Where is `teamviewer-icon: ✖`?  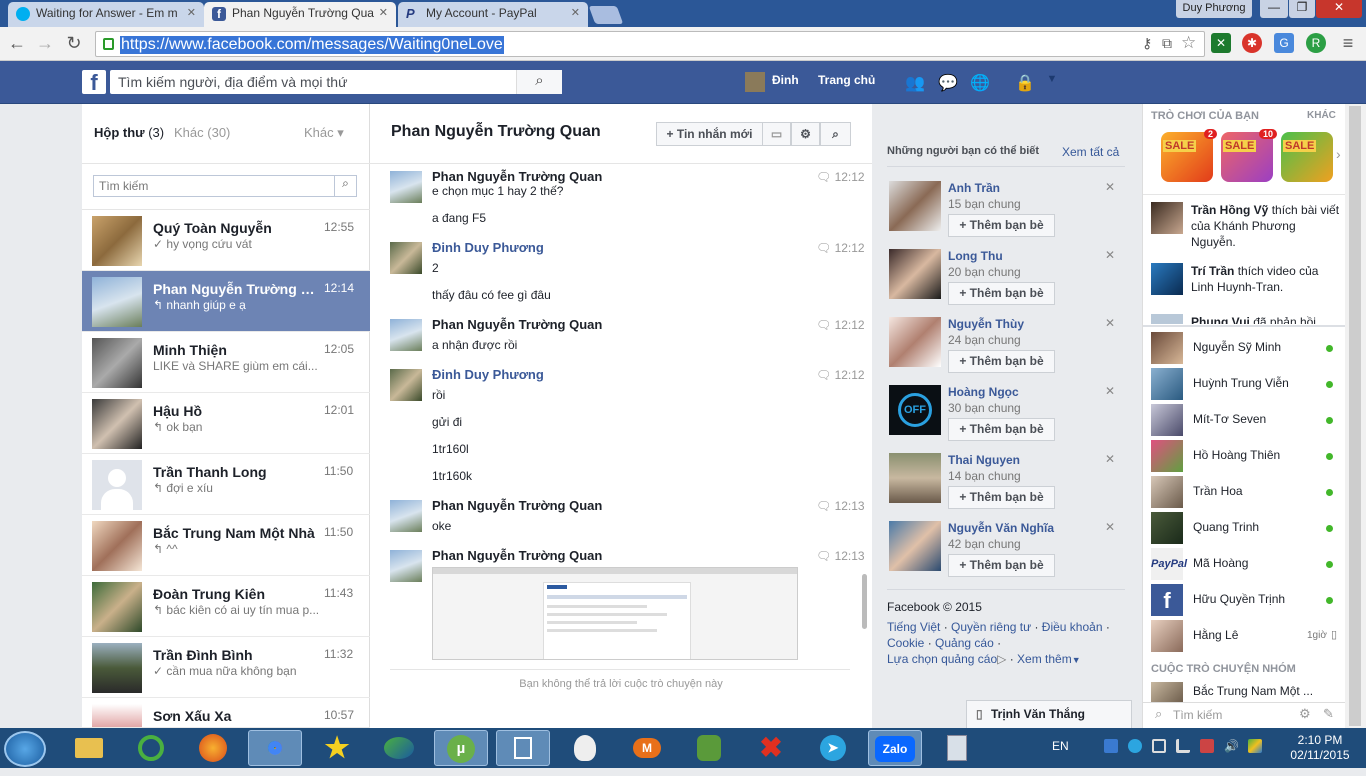 teamviewer-icon: ✖ is located at coordinates (771, 748).